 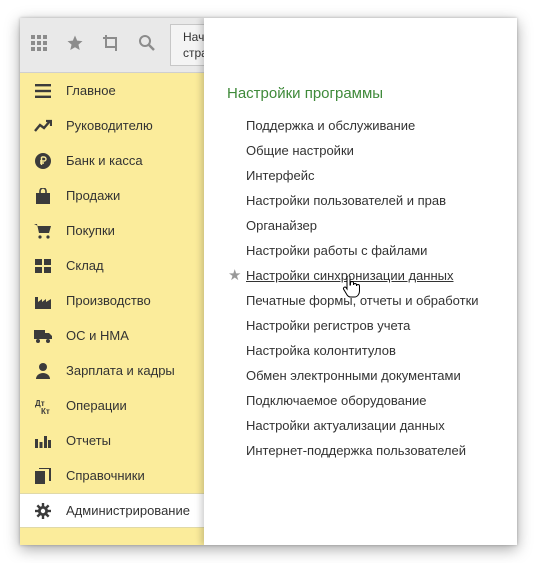 I want to click on sidebar-item-sales: Продажи, so click(x=112, y=195).